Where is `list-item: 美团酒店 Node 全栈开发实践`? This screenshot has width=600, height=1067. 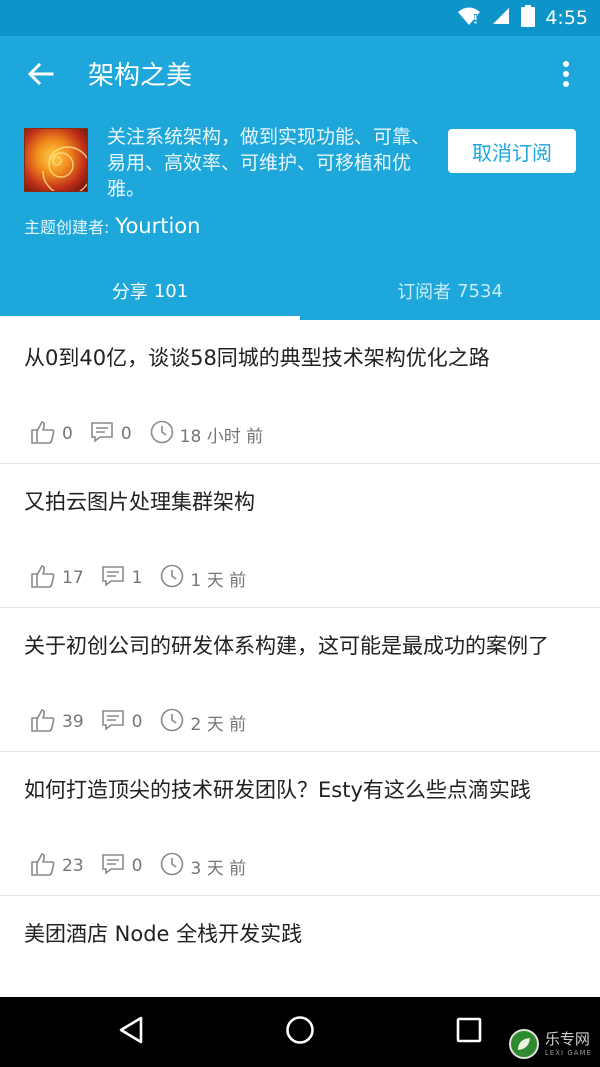
list-item: 美团酒店 Node 全栈开发实践 is located at coordinates (300, 946).